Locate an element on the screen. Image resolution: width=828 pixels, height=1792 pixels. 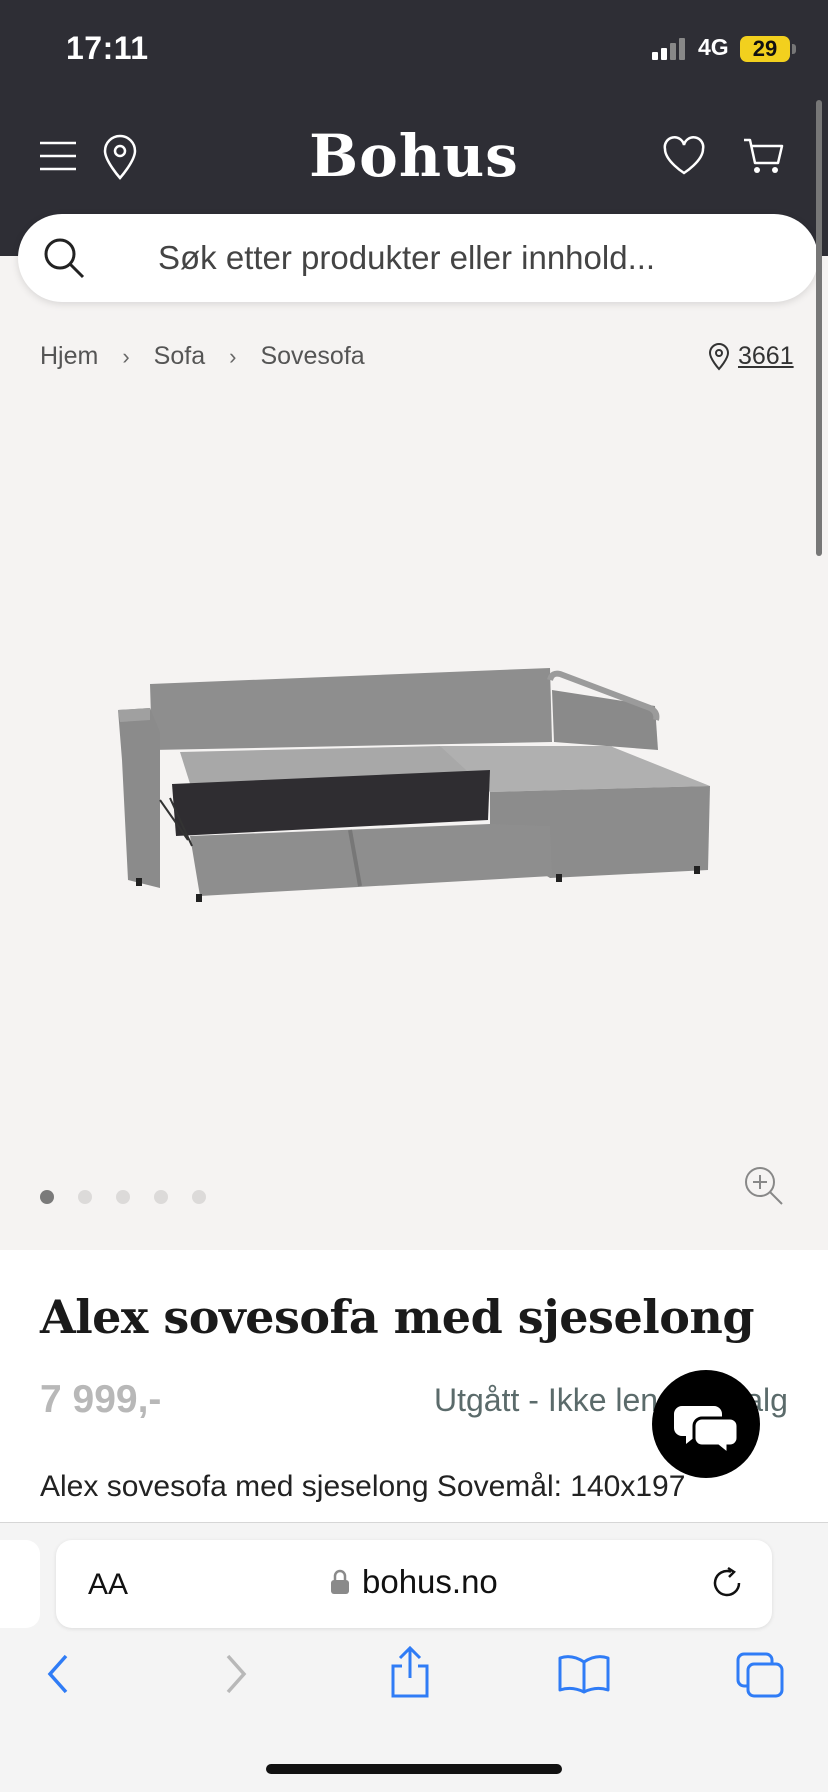
product-title: Alex sovesofa med sjeselong is located at coordinates (397, 1317).